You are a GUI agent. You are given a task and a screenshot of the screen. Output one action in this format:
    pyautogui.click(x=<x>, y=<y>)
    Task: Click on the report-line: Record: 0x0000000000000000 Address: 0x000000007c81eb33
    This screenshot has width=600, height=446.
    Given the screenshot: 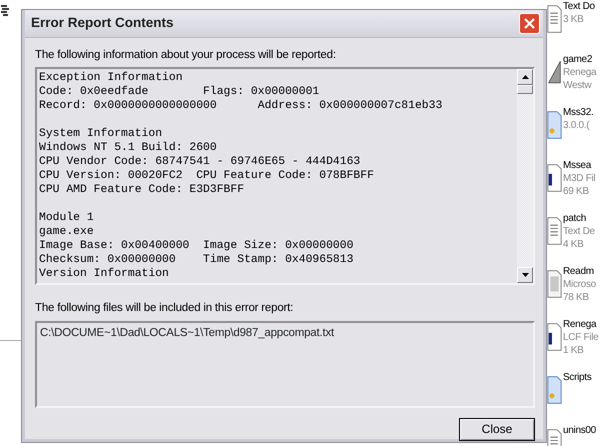 What is the action you would take?
    pyautogui.click(x=241, y=106)
    